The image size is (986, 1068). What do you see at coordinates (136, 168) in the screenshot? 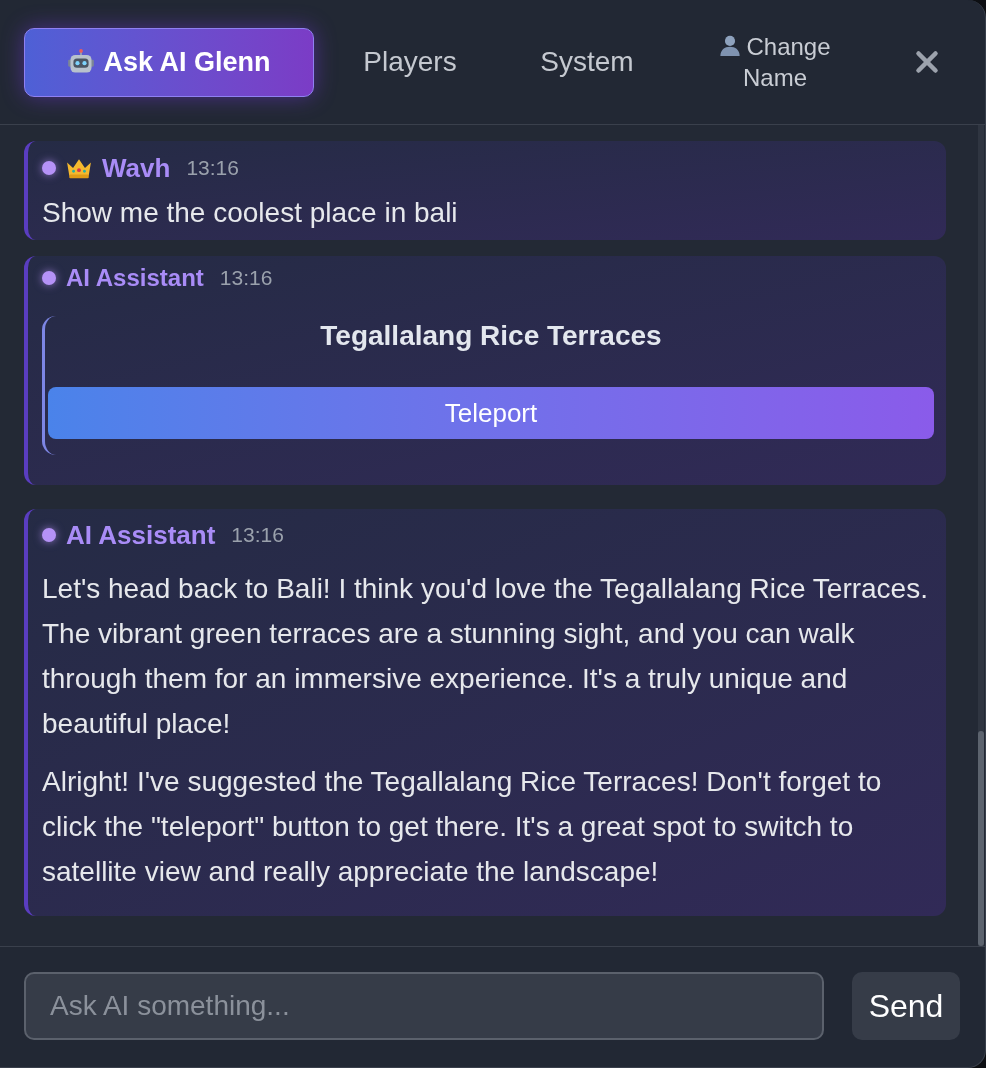
I see `message-author: Wavh` at bounding box center [136, 168].